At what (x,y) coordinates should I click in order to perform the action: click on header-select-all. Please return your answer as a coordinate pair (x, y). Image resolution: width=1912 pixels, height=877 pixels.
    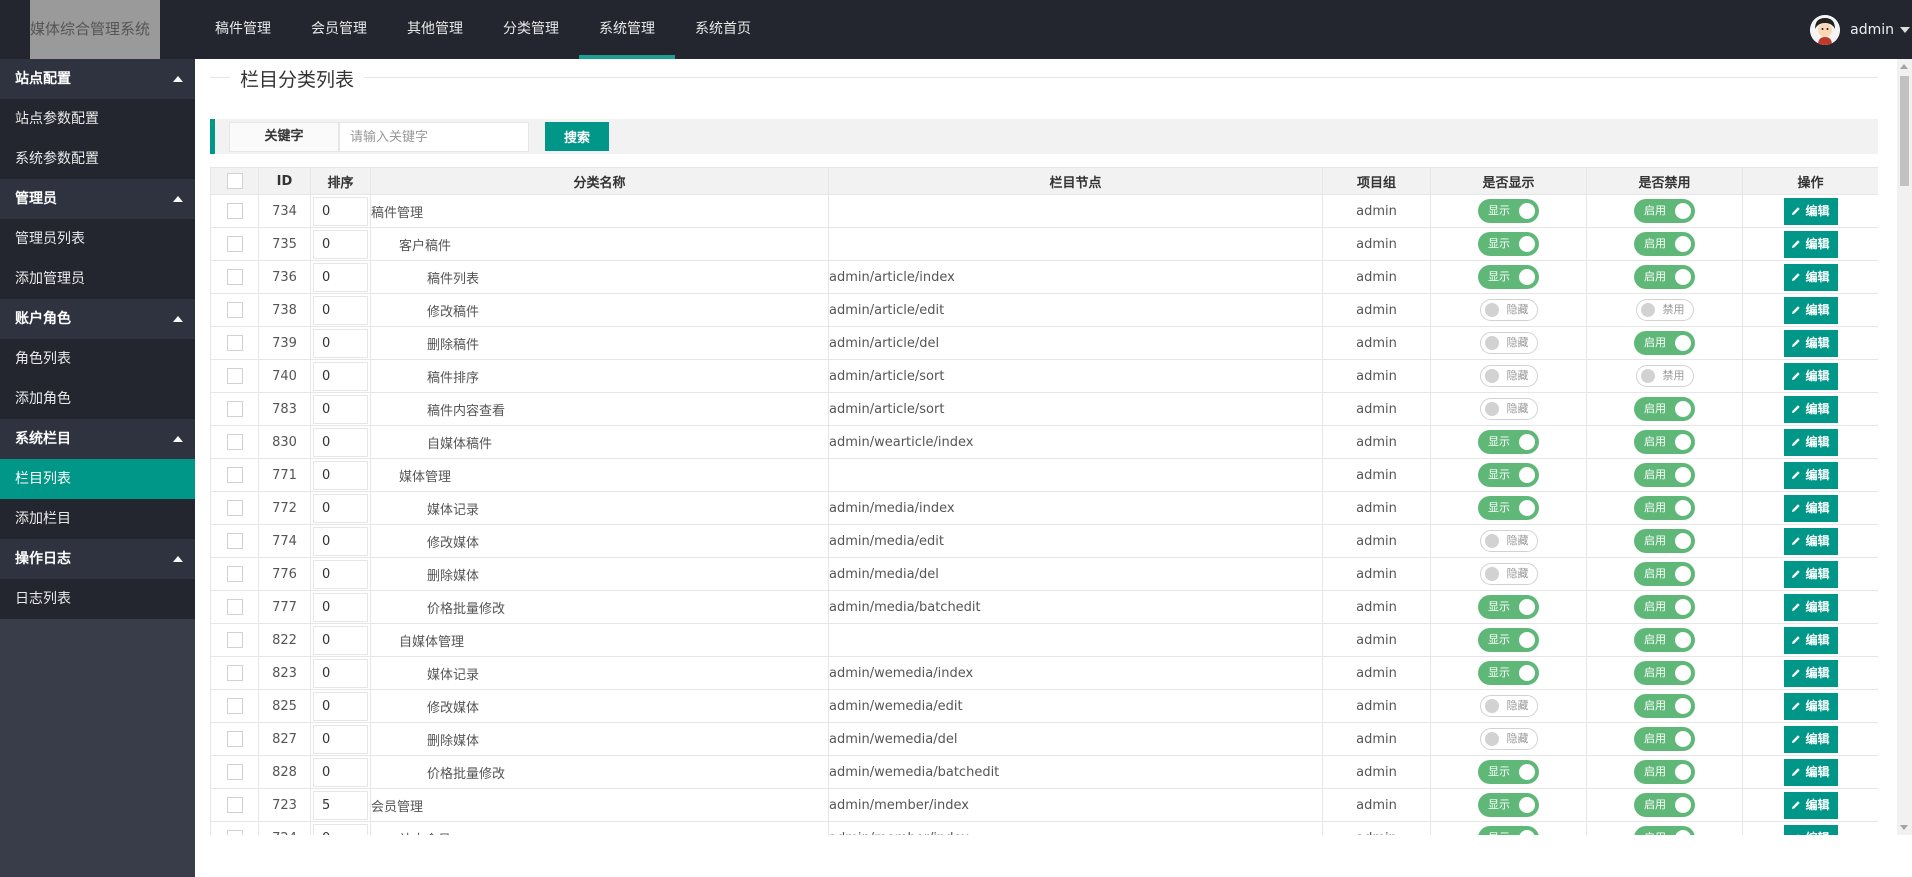
    Looking at the image, I should click on (234, 181).